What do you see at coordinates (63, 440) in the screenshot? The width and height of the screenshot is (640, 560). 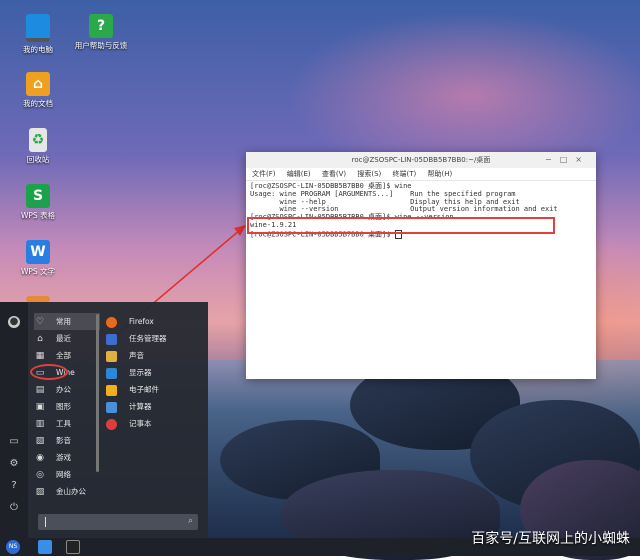 I see `category-label: 影音` at bounding box center [63, 440].